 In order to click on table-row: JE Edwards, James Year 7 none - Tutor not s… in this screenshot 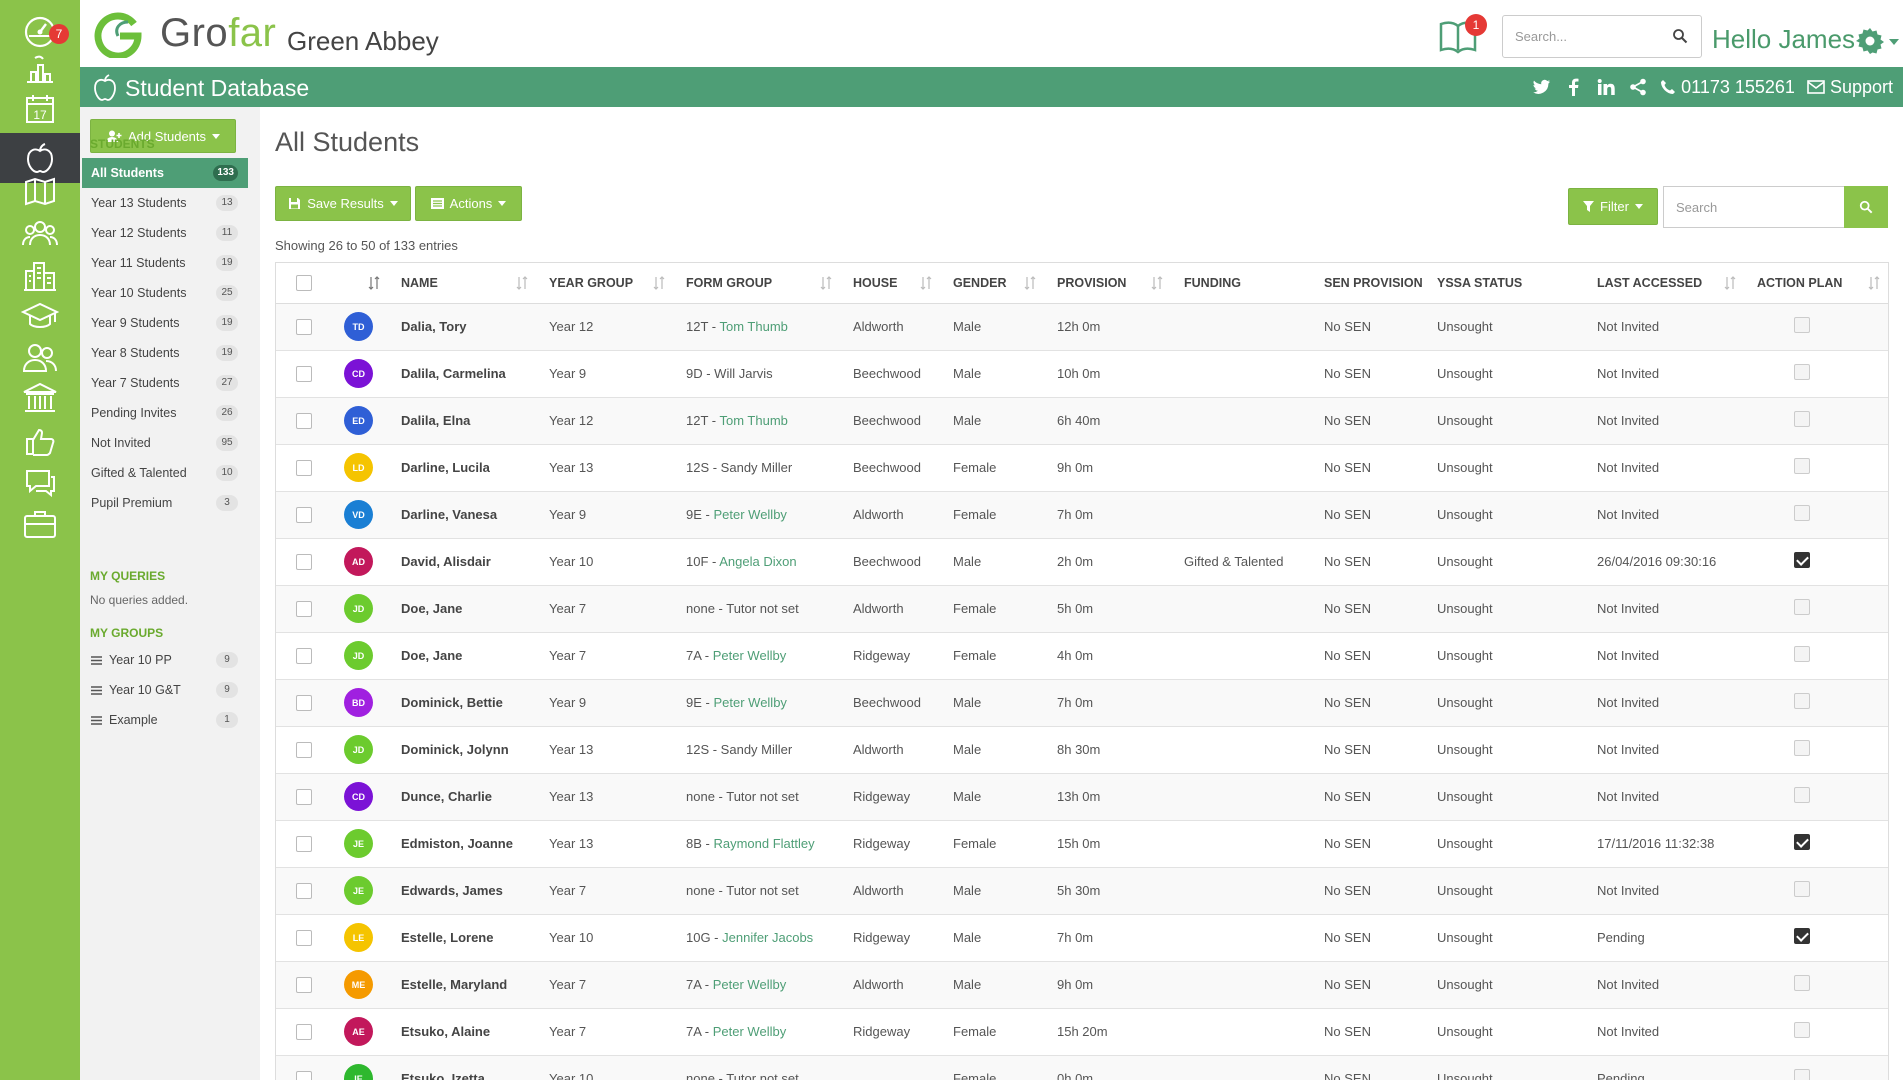, I will do `click(1082, 891)`.